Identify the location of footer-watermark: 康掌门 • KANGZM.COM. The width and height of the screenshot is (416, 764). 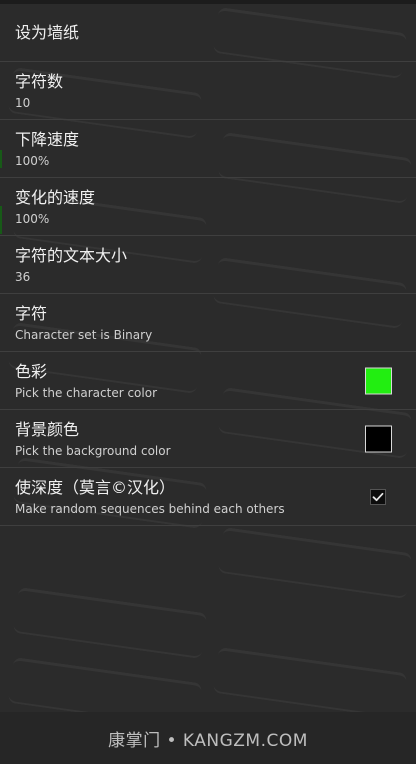
(208, 740).